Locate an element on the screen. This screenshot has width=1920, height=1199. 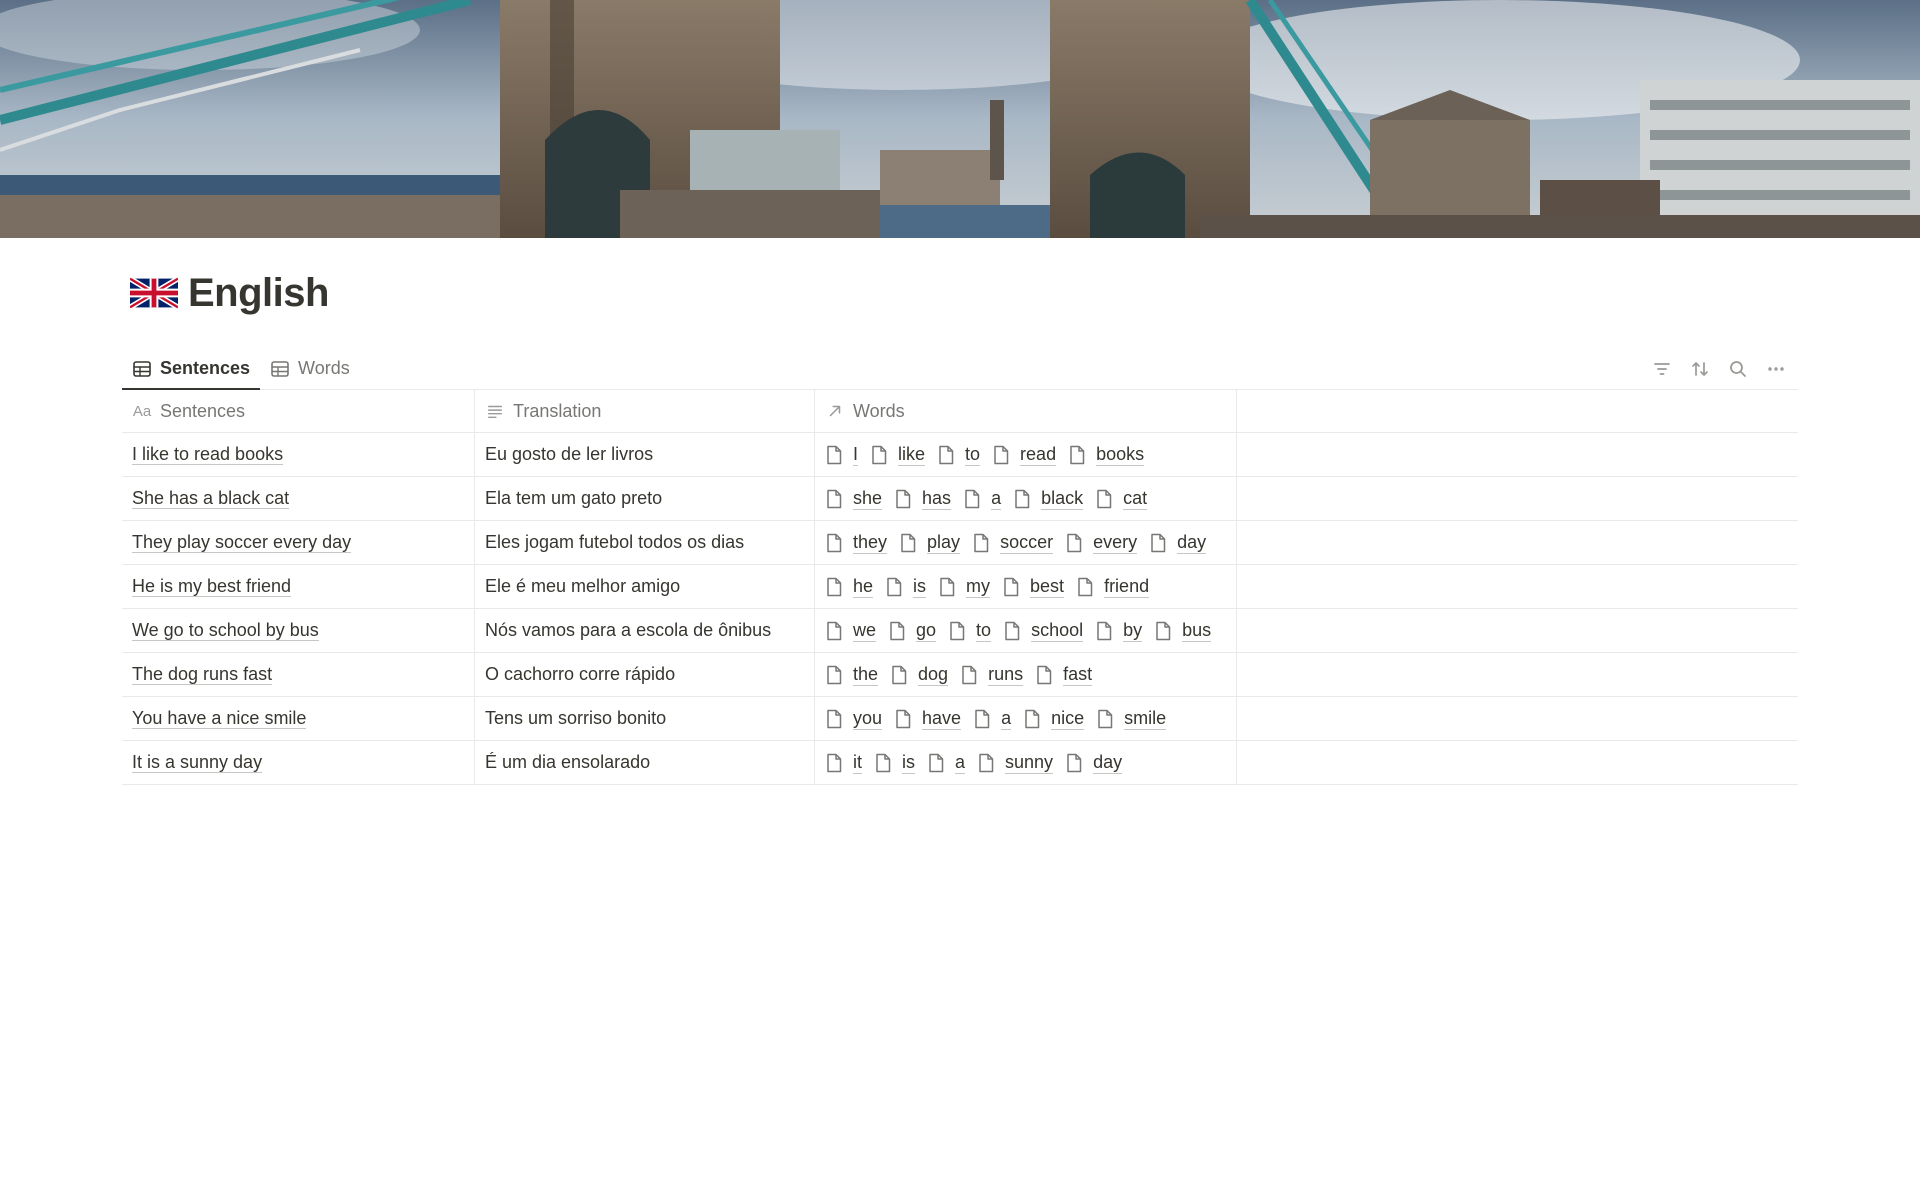
word-link: sunny is located at coordinates (1015, 762).